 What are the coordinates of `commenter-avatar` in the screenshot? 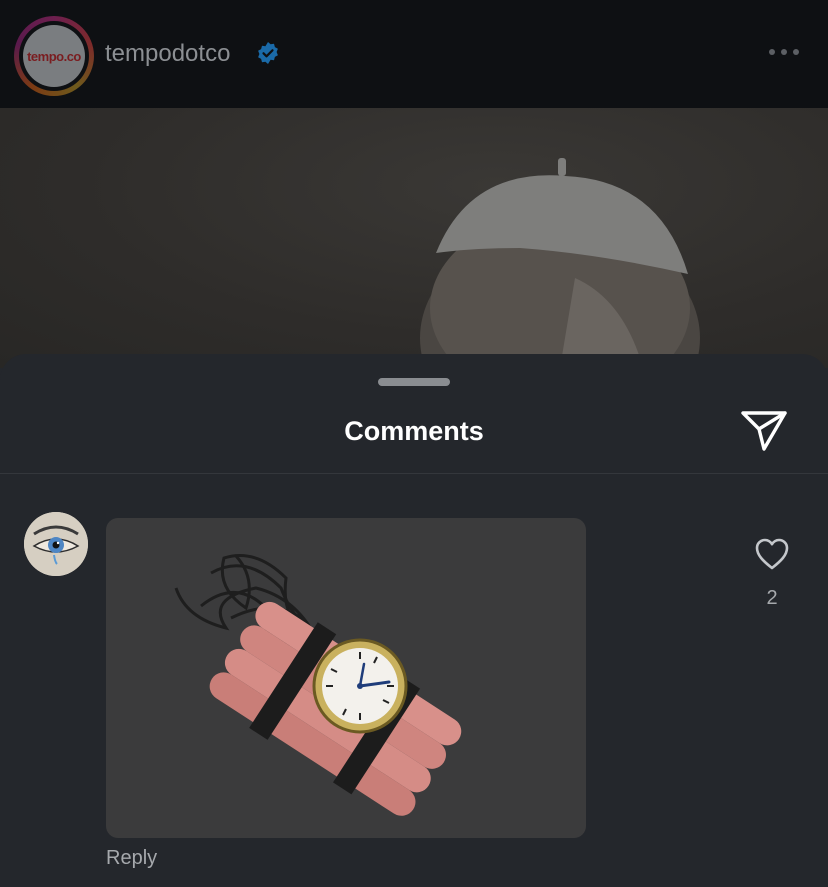 It's located at (56, 544).